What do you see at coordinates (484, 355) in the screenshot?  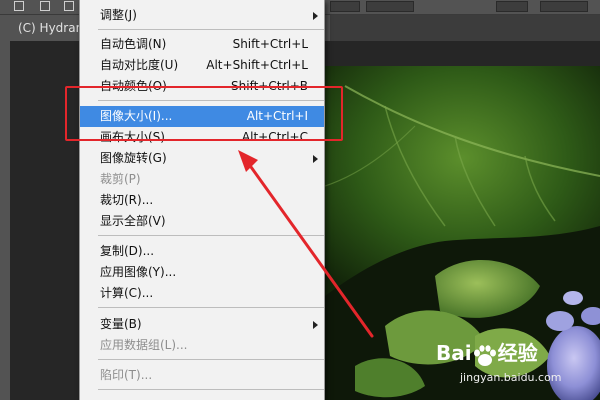 I see `baidu-paw-icon` at bounding box center [484, 355].